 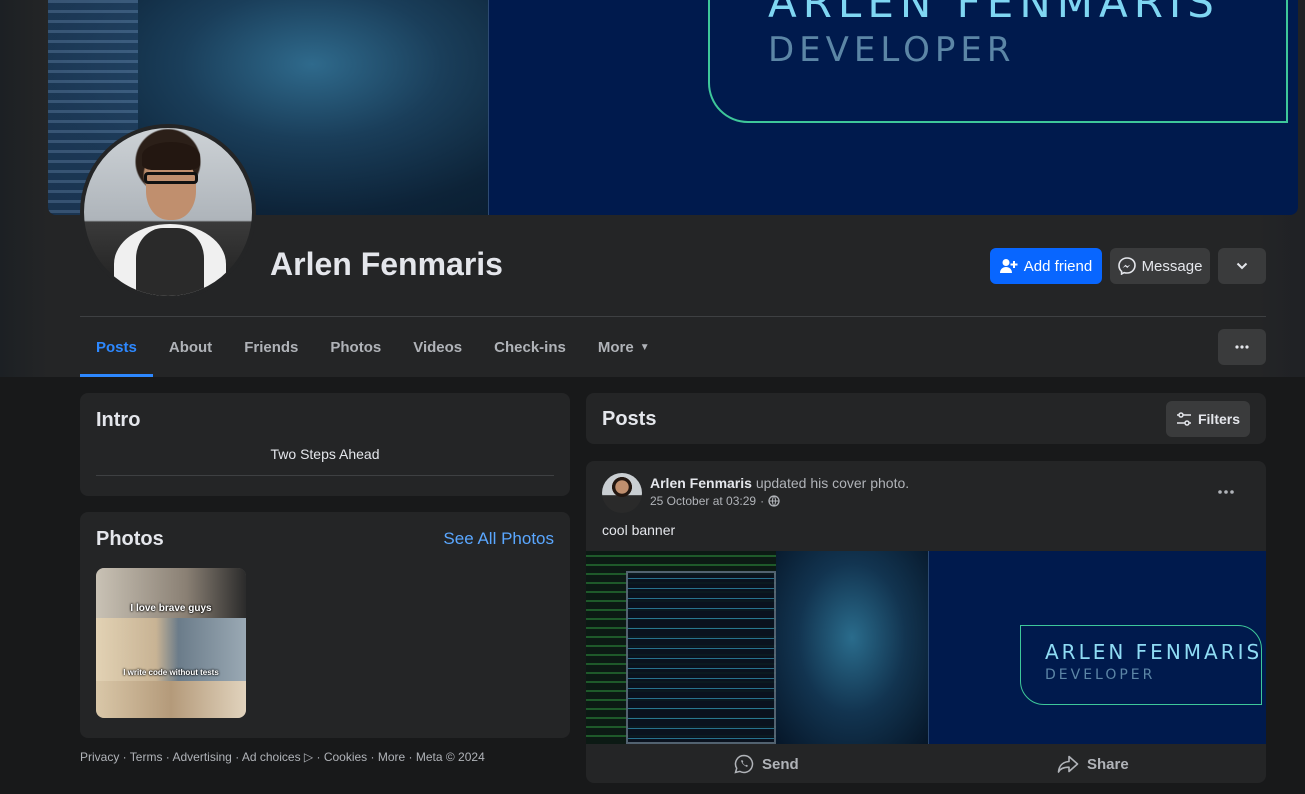 What do you see at coordinates (1218, 419) in the screenshot?
I see `filters-label: Filters` at bounding box center [1218, 419].